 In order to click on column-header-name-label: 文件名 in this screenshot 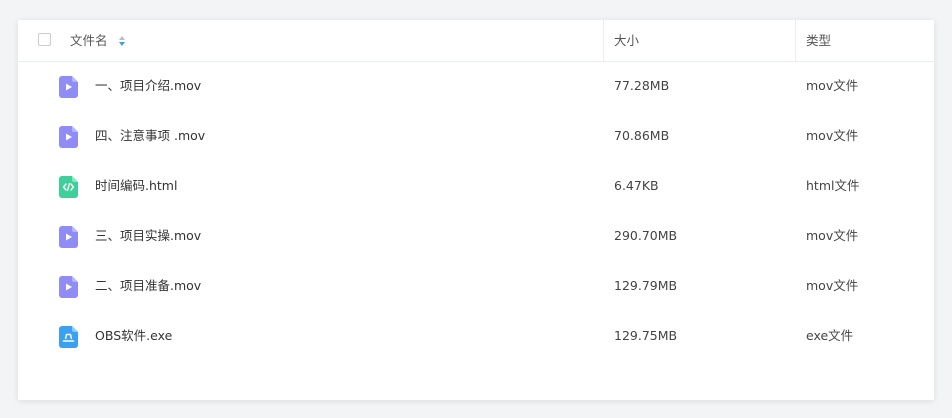, I will do `click(89, 40)`.